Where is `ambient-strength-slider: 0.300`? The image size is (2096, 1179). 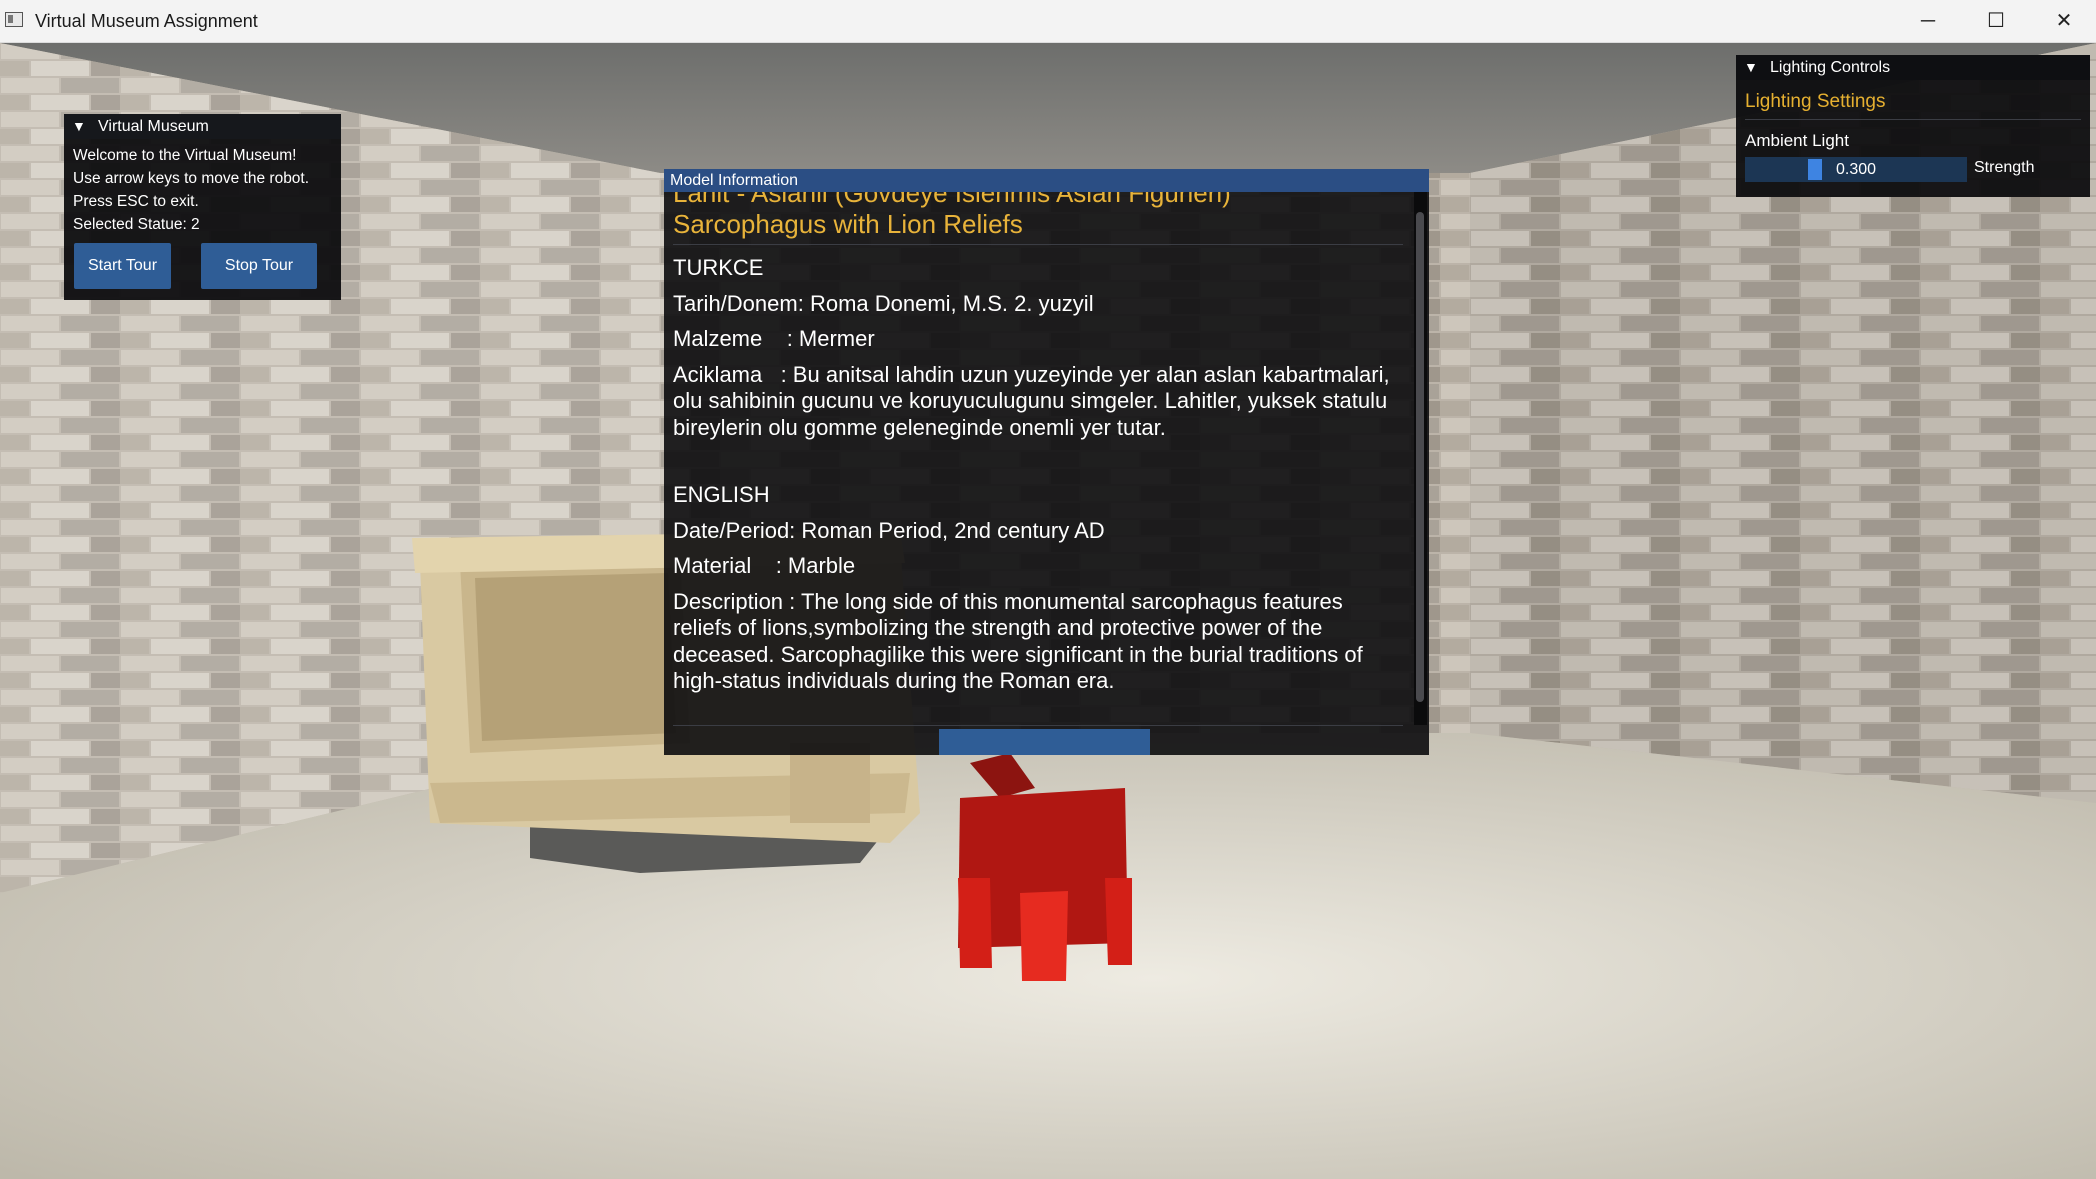 ambient-strength-slider: 0.300 is located at coordinates (1856, 169).